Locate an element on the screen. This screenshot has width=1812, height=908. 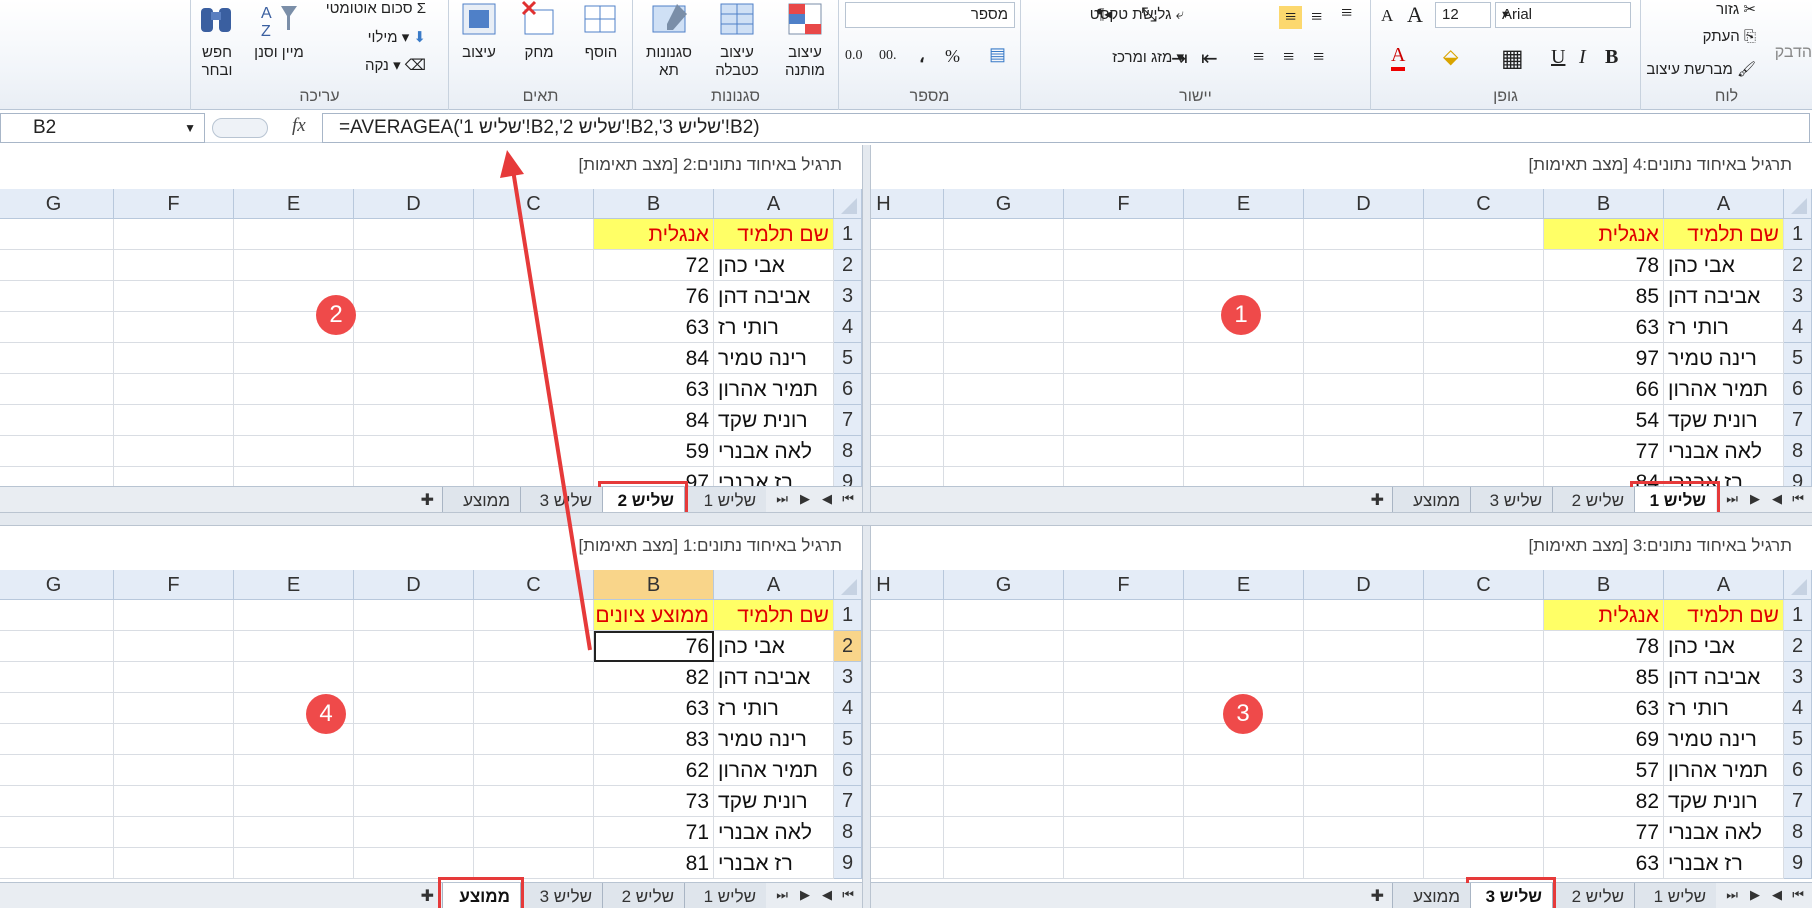
column-header-b: B is located at coordinates (654, 204).